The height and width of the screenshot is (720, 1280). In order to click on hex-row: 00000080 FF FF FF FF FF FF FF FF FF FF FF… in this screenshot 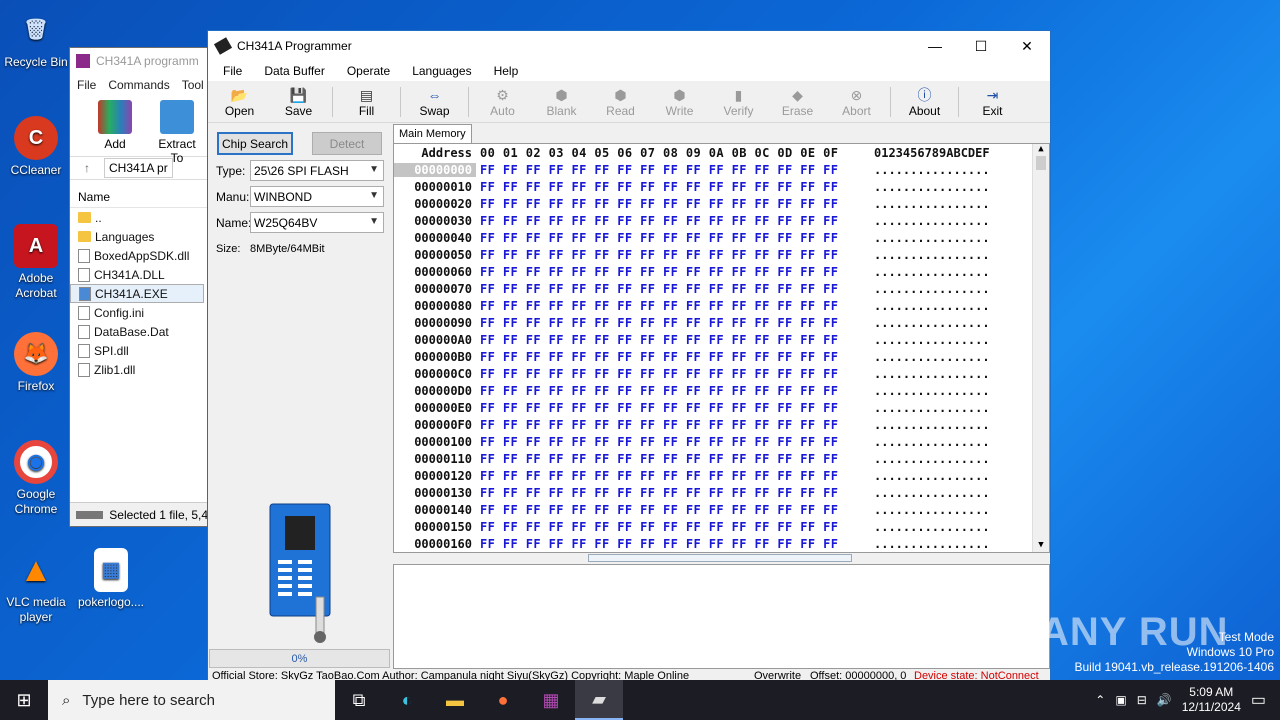, I will do `click(721, 305)`.